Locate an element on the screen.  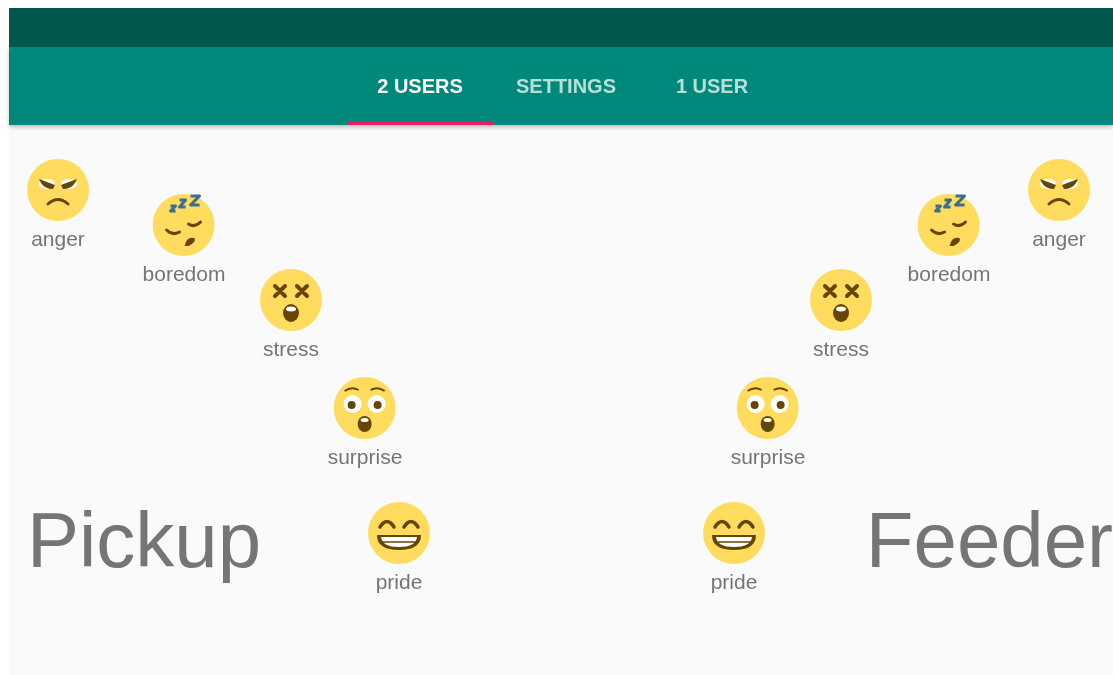
tab: 2 USERS is located at coordinates (420, 86).